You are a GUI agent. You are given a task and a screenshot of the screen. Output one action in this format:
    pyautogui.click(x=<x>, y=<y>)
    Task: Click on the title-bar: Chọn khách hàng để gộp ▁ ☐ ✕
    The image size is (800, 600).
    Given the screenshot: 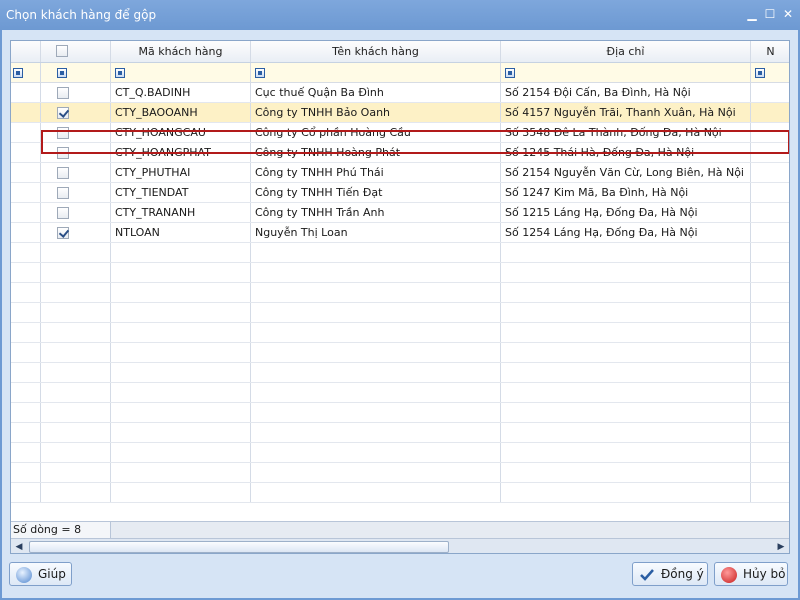 What is the action you would take?
    pyautogui.click(x=400, y=15)
    